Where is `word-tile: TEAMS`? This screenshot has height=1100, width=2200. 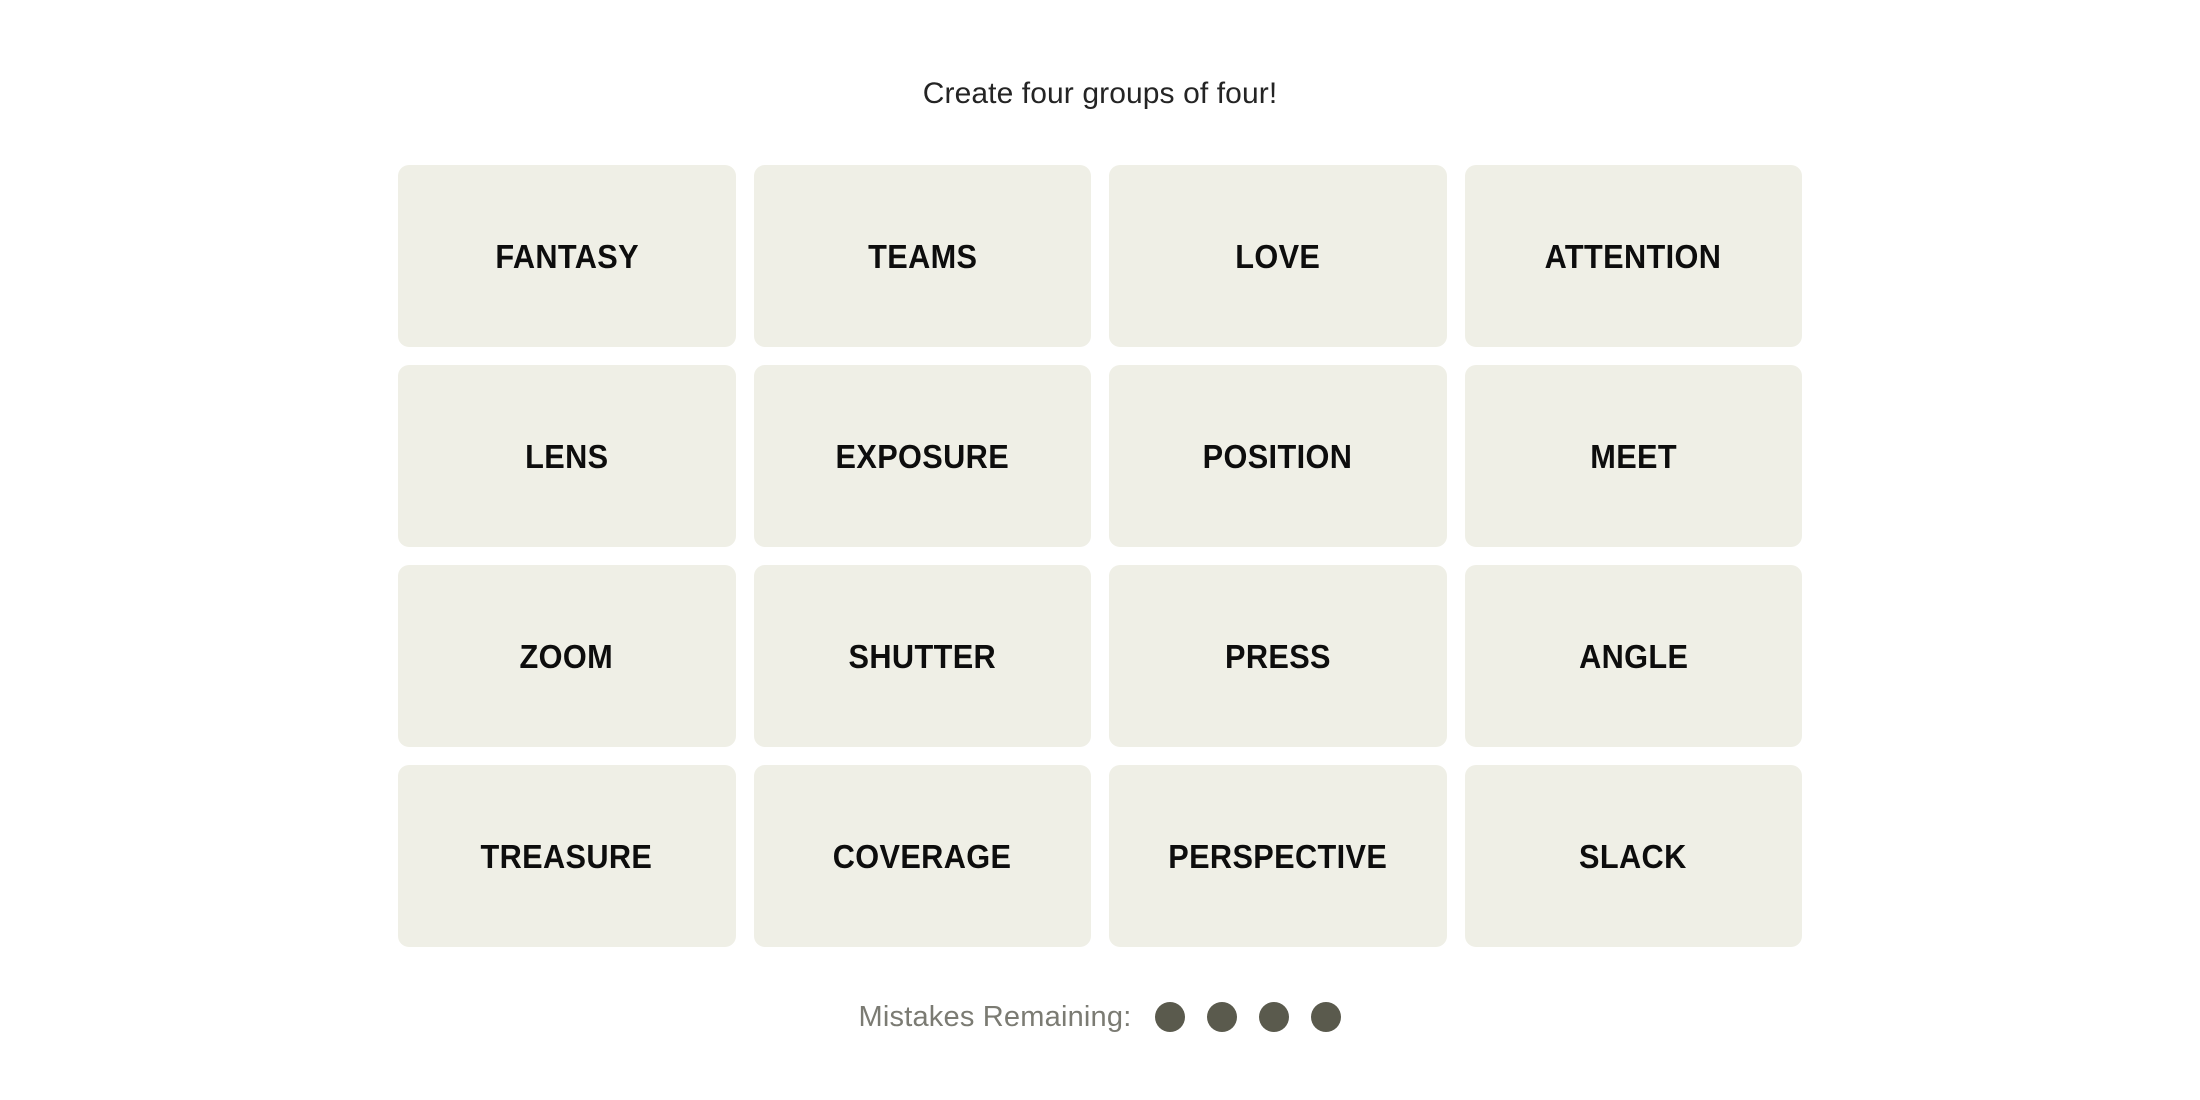
word-tile: TEAMS is located at coordinates (922, 256).